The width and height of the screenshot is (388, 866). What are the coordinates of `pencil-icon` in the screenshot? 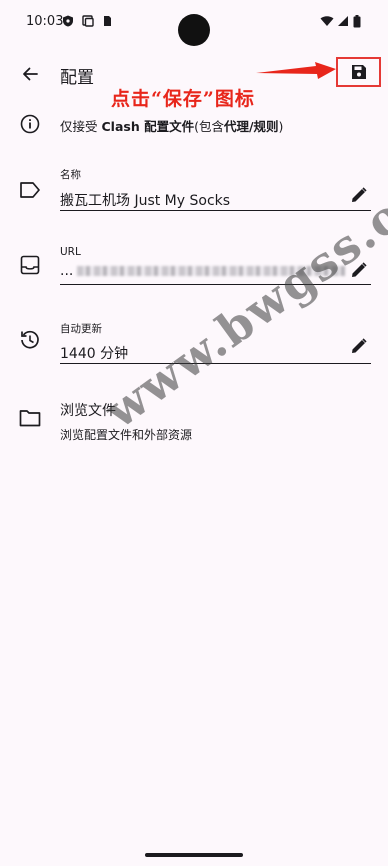 It's located at (359, 345).